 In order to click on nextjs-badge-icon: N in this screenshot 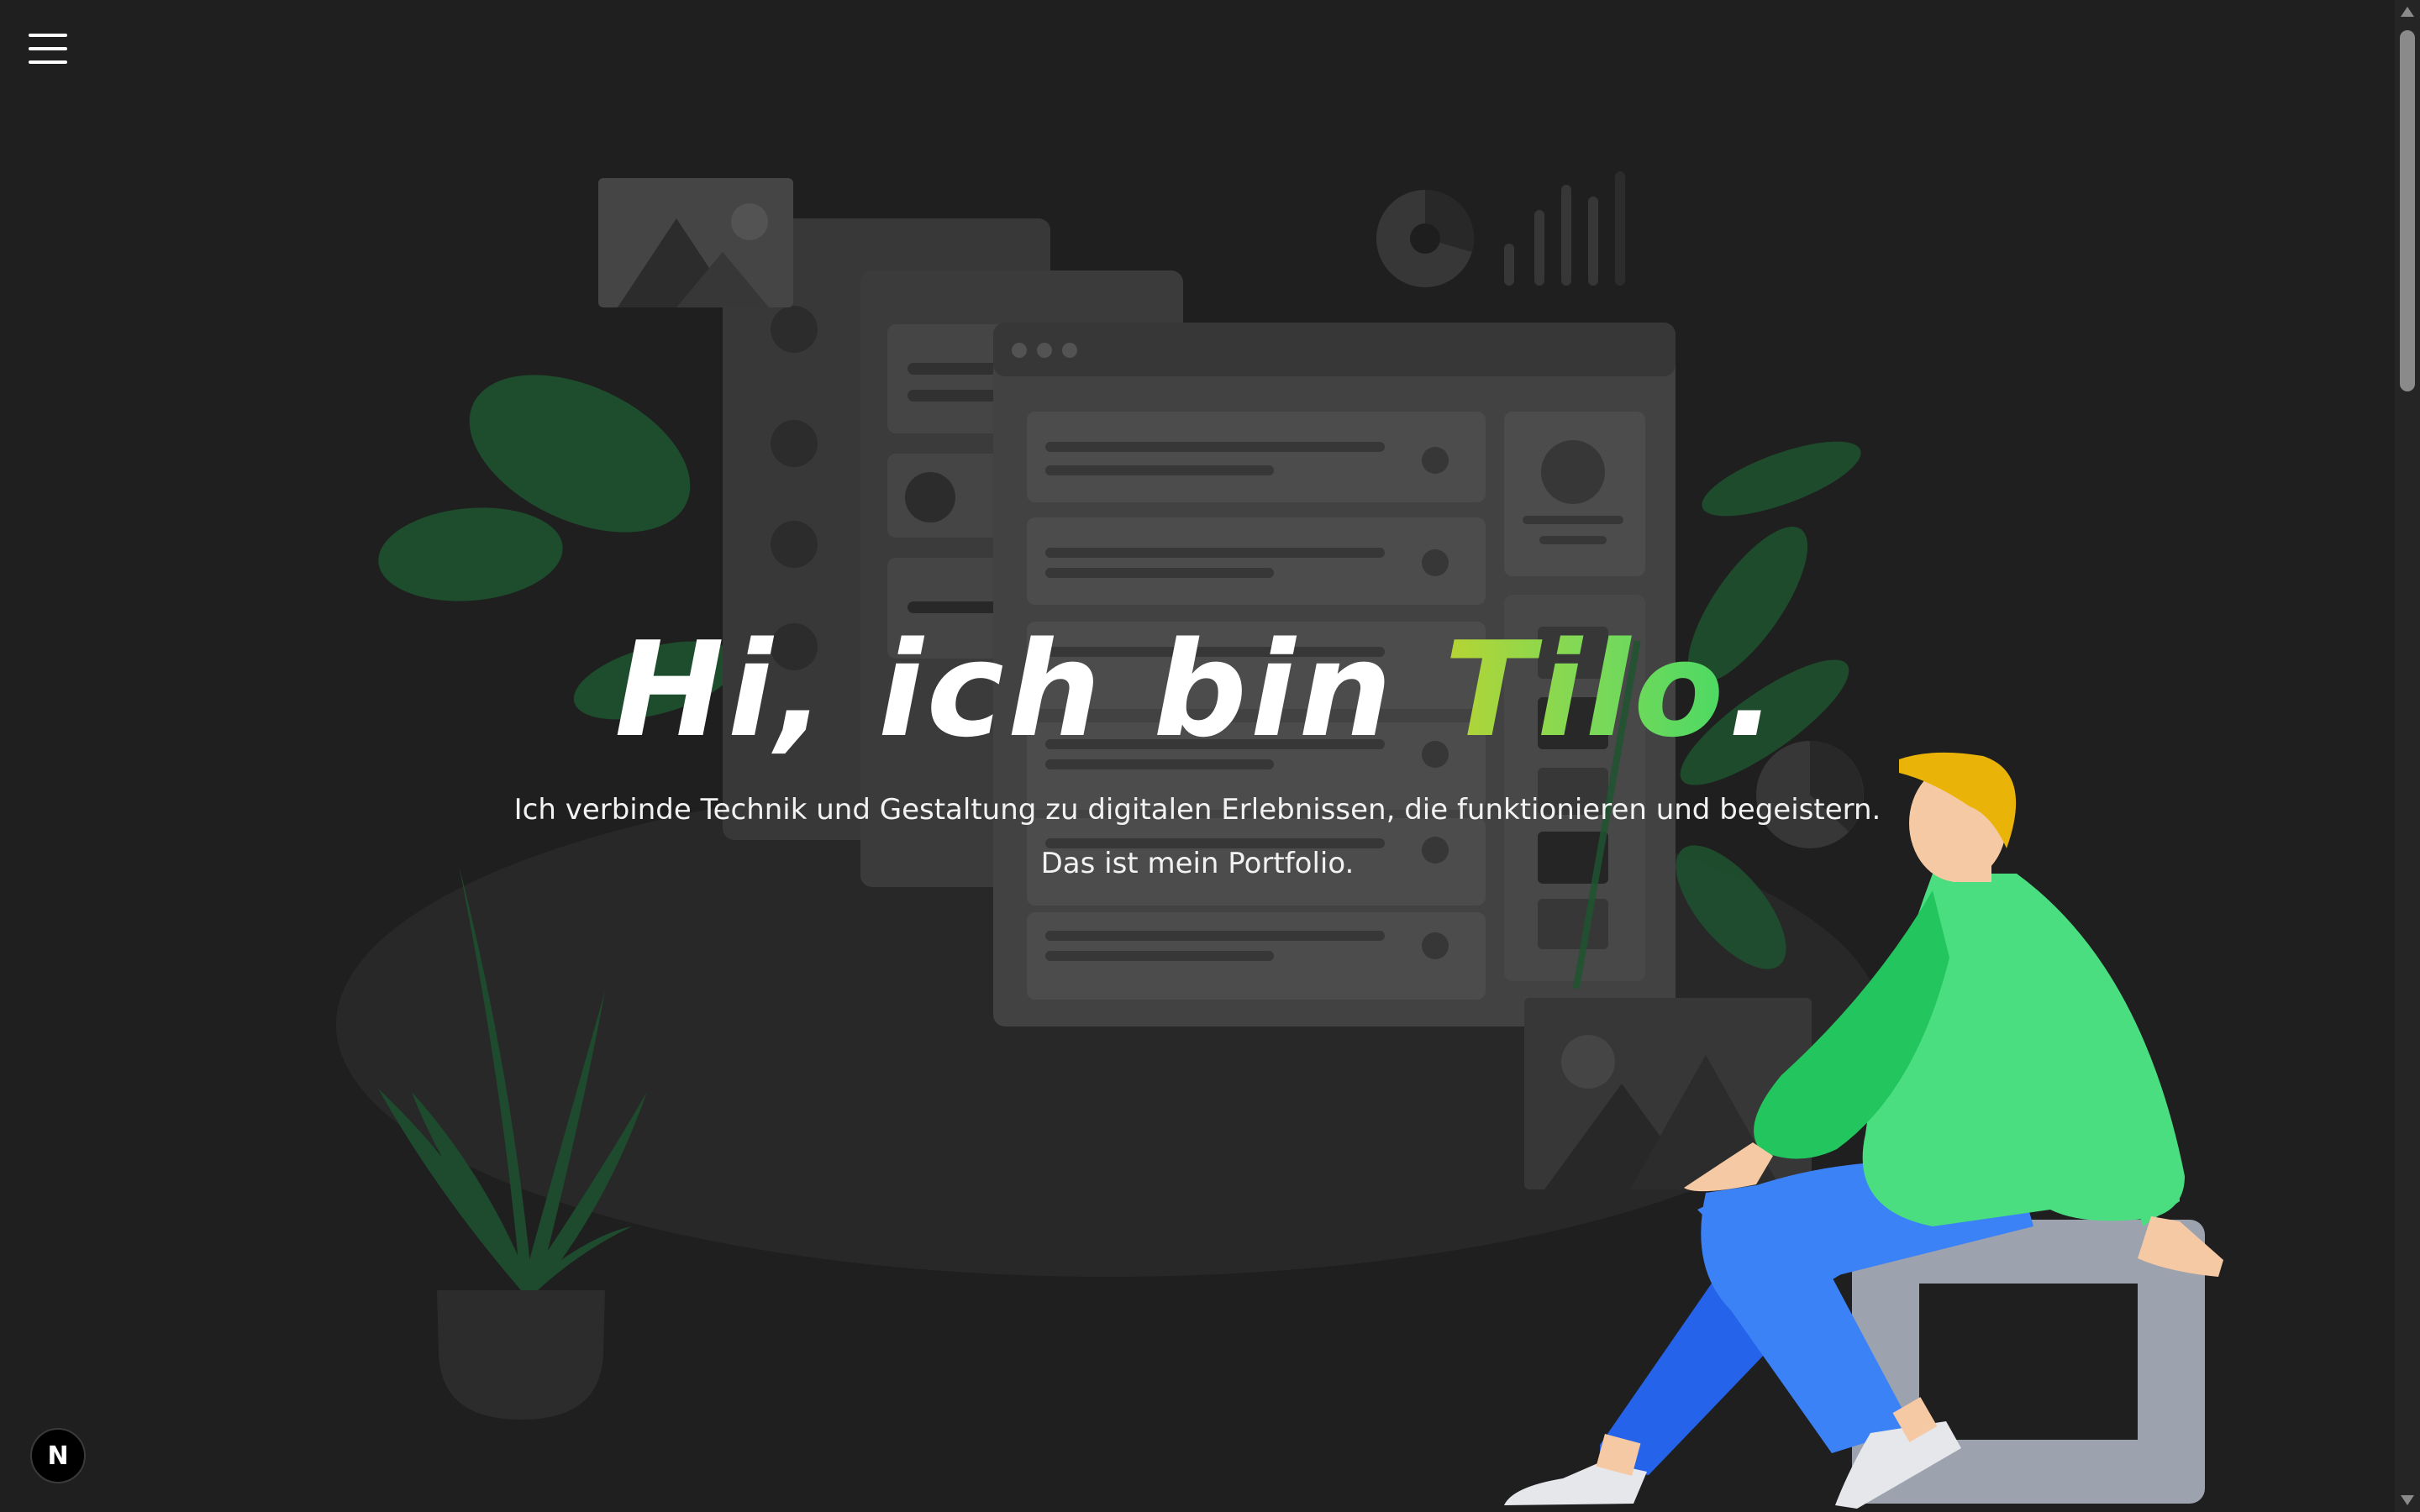, I will do `click(58, 1455)`.